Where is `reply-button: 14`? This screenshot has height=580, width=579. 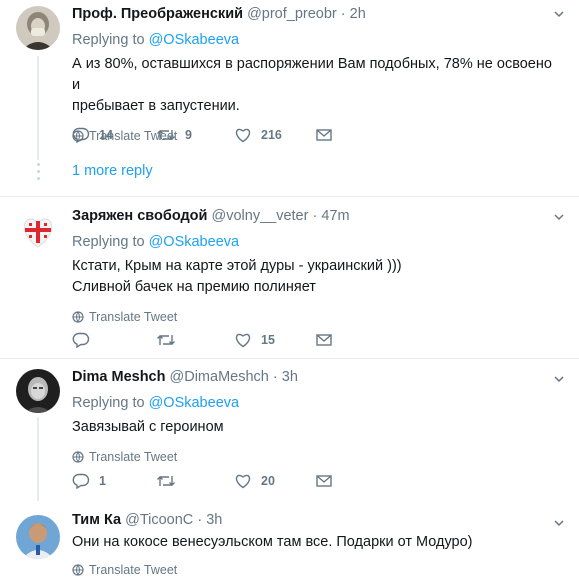 reply-button: 14 is located at coordinates (114, 135).